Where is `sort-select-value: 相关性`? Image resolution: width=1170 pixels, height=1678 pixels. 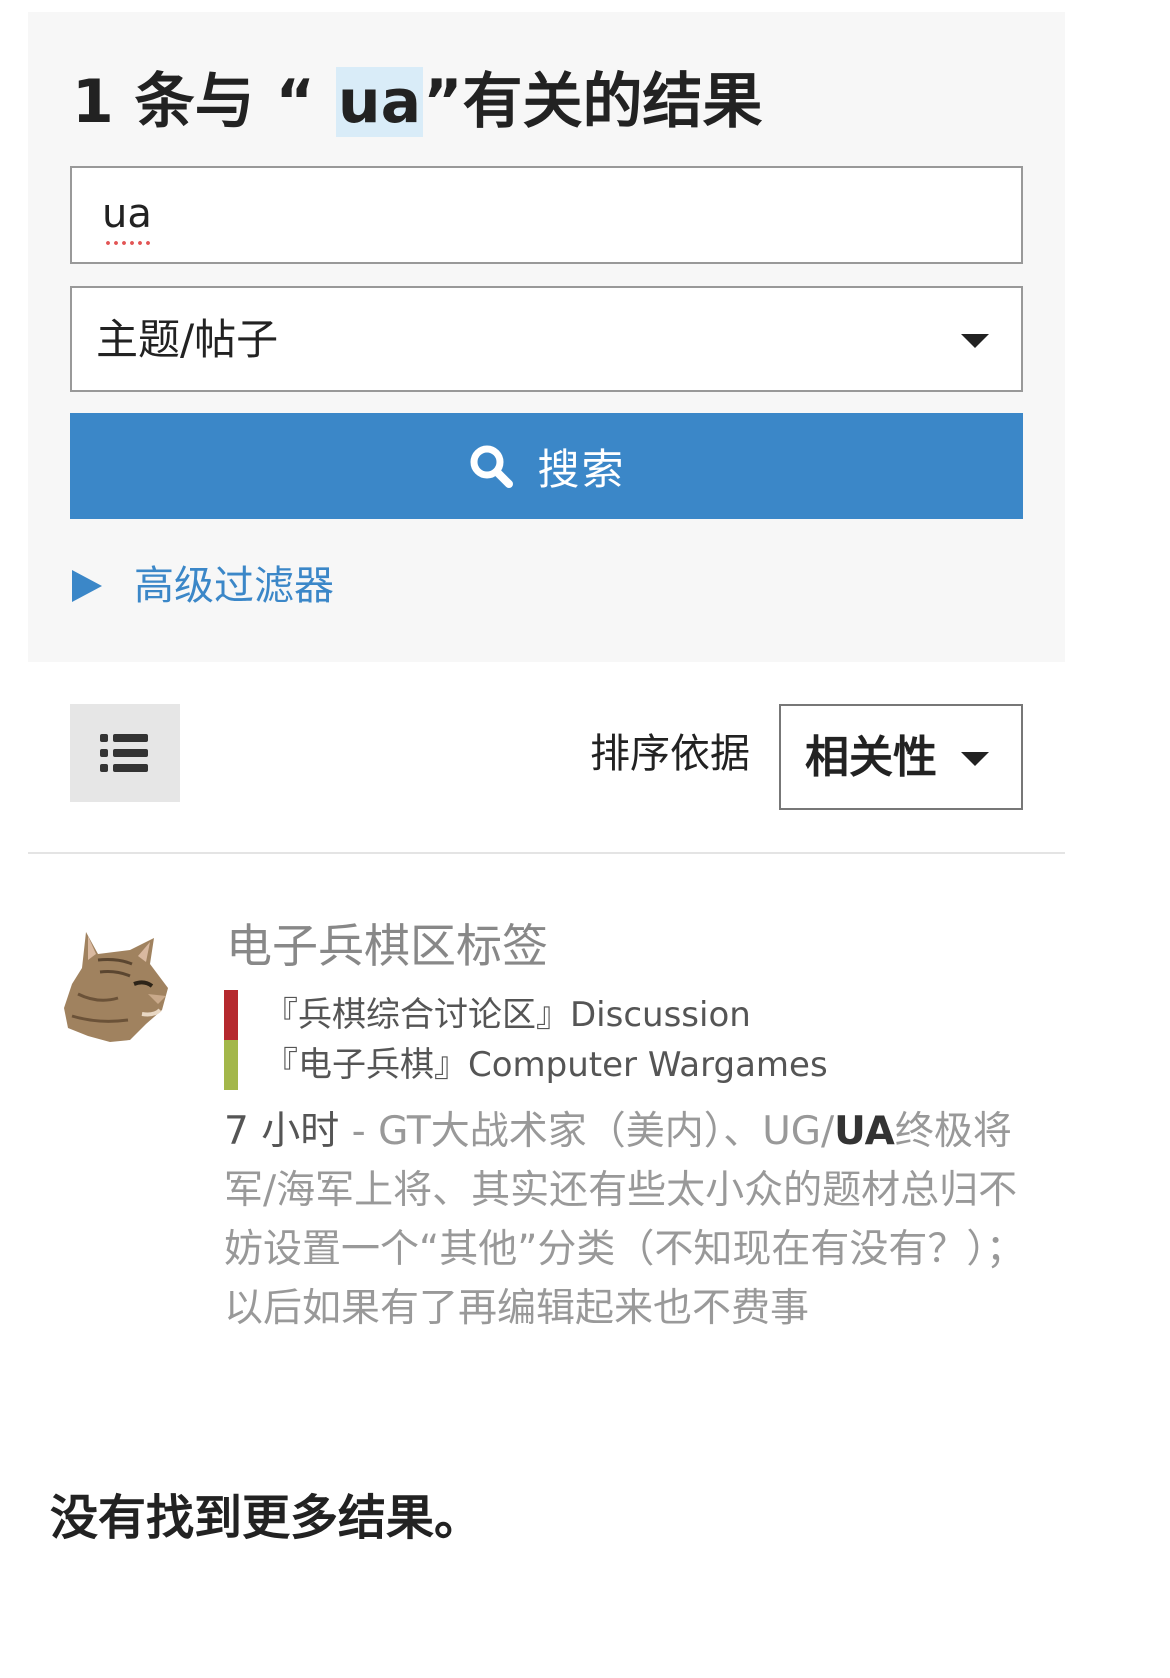 sort-select-value: 相关性 is located at coordinates (871, 757).